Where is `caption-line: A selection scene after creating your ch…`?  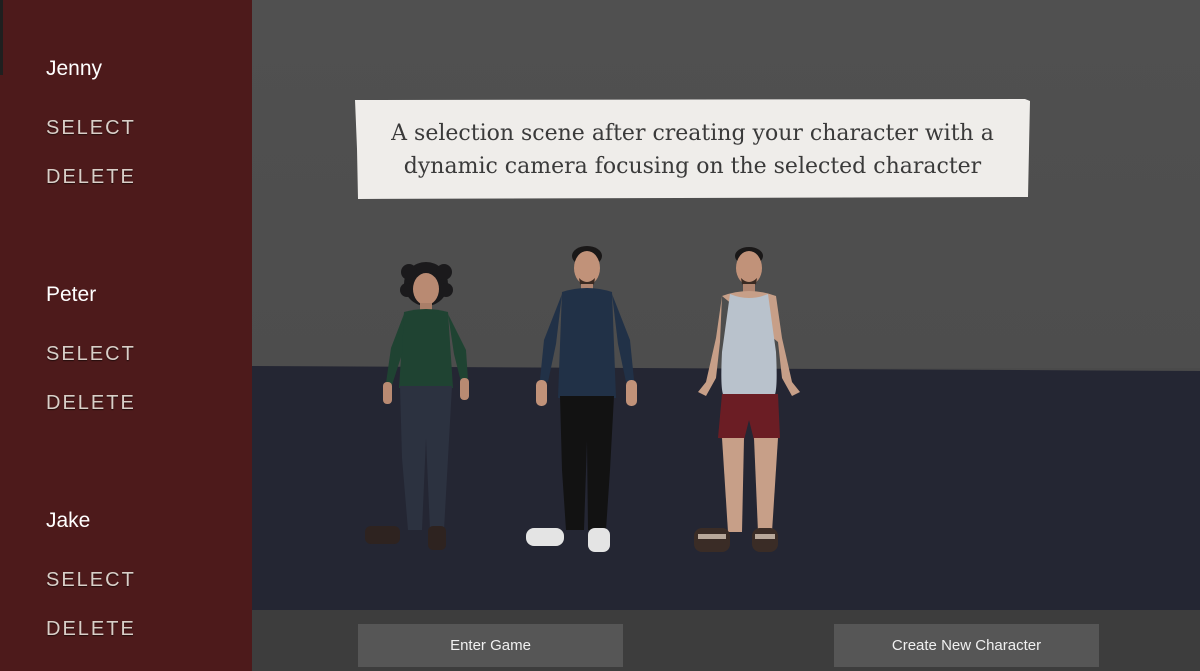 caption-line: A selection scene after creating your ch… is located at coordinates (692, 133).